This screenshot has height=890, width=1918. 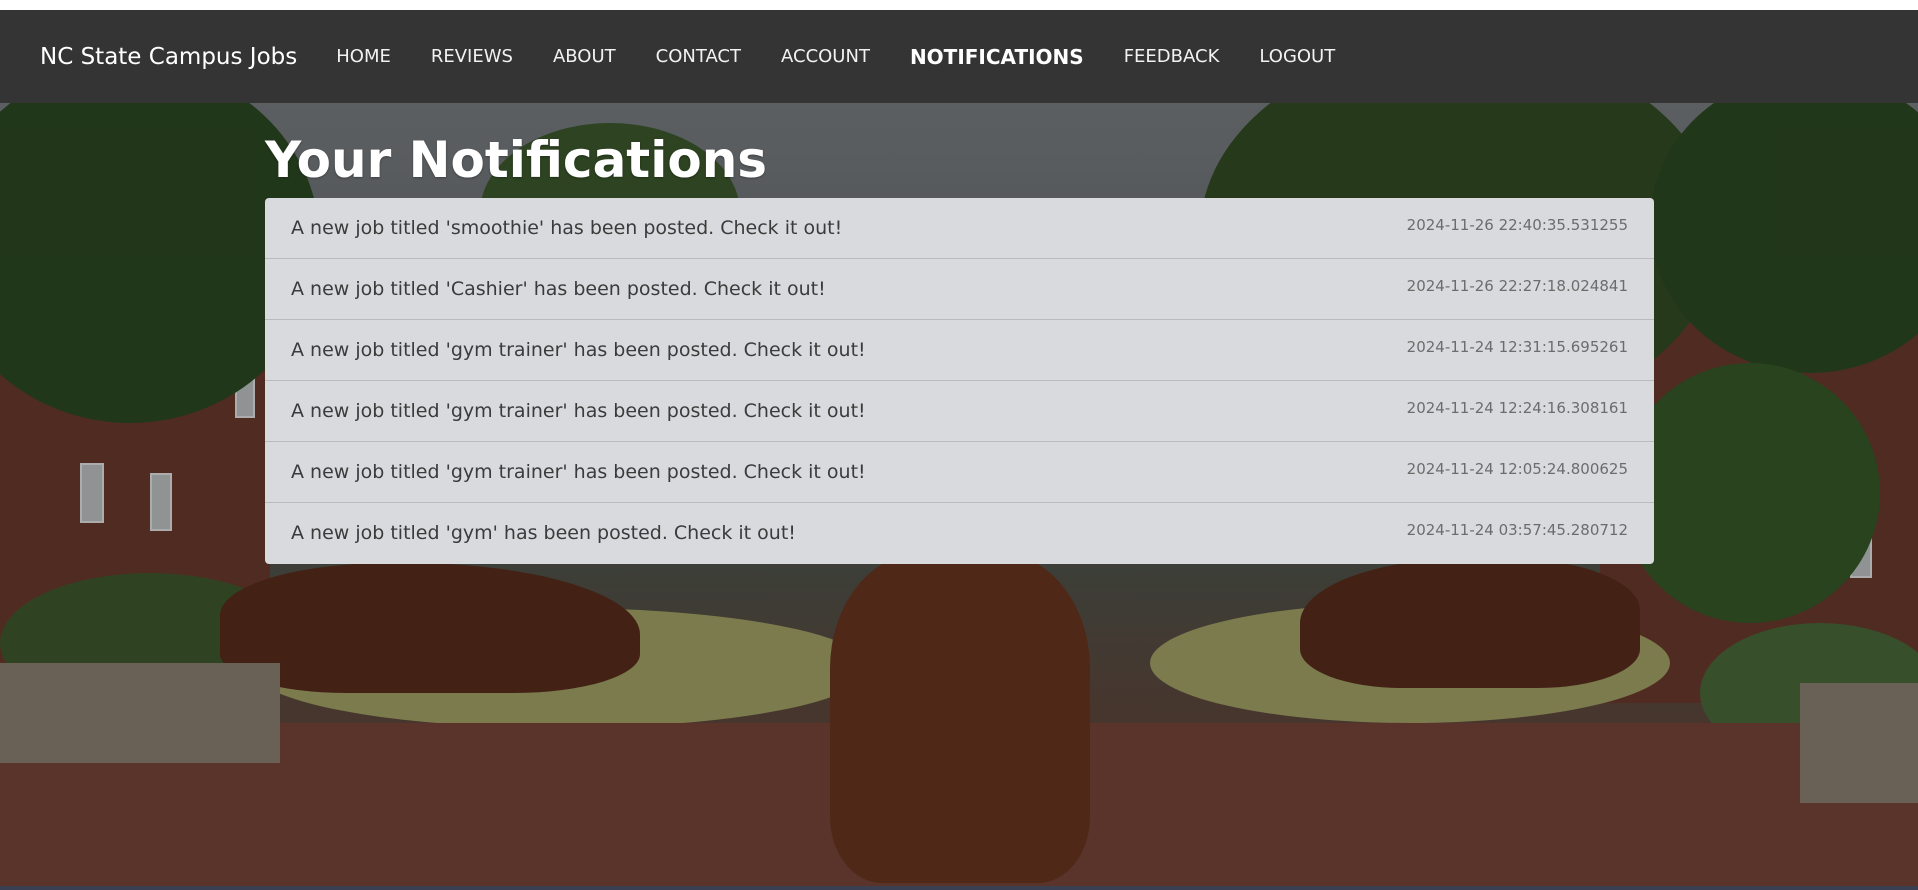 What do you see at coordinates (363, 56) in the screenshot?
I see `nav-home: HOME` at bounding box center [363, 56].